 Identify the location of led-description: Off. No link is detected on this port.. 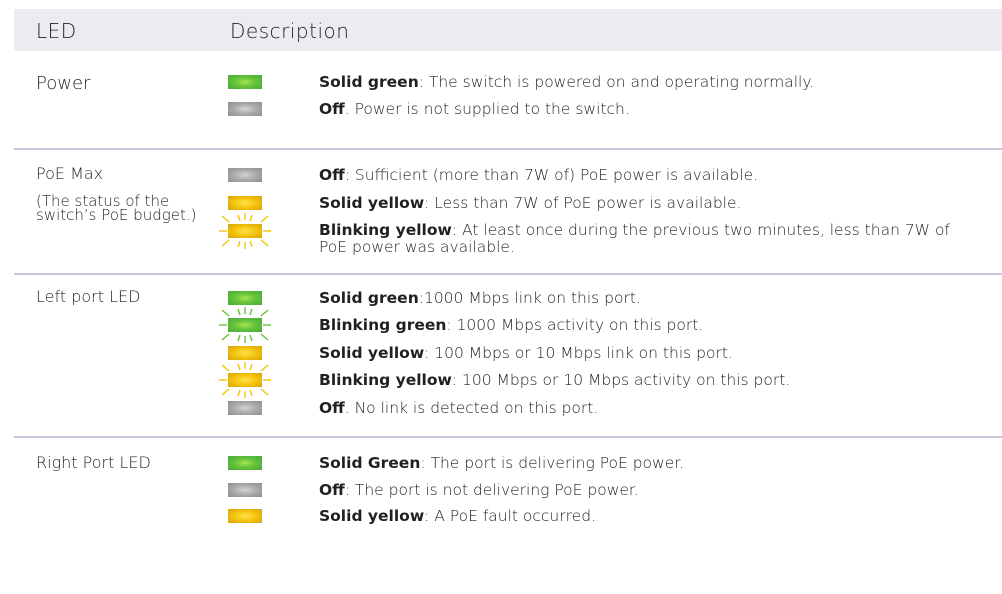
(458, 408).